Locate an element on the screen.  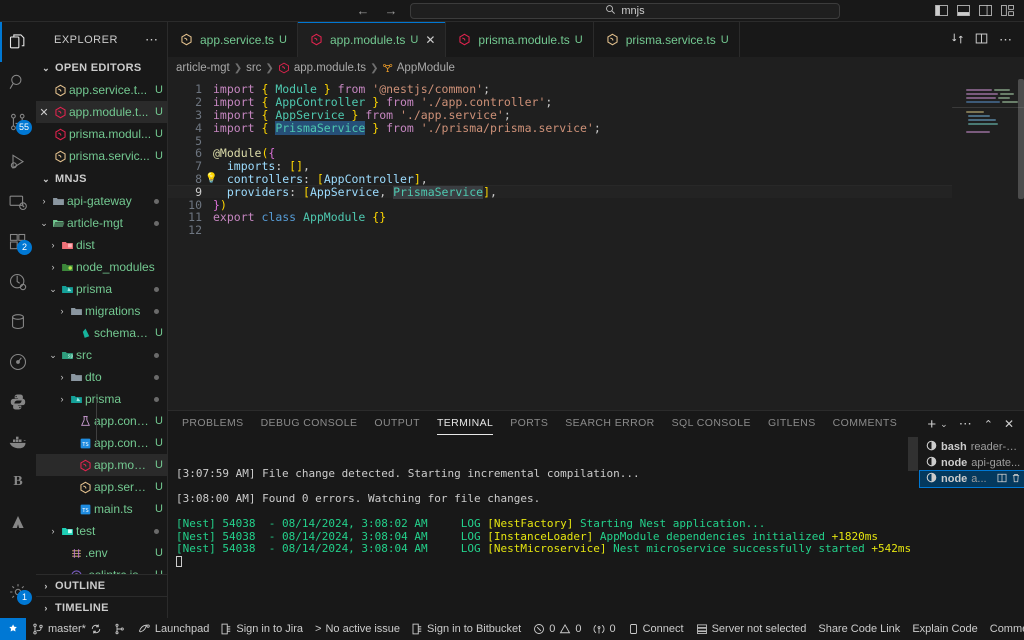
editor-tab: app.module.ts U ✕ is located at coordinates (372, 39).